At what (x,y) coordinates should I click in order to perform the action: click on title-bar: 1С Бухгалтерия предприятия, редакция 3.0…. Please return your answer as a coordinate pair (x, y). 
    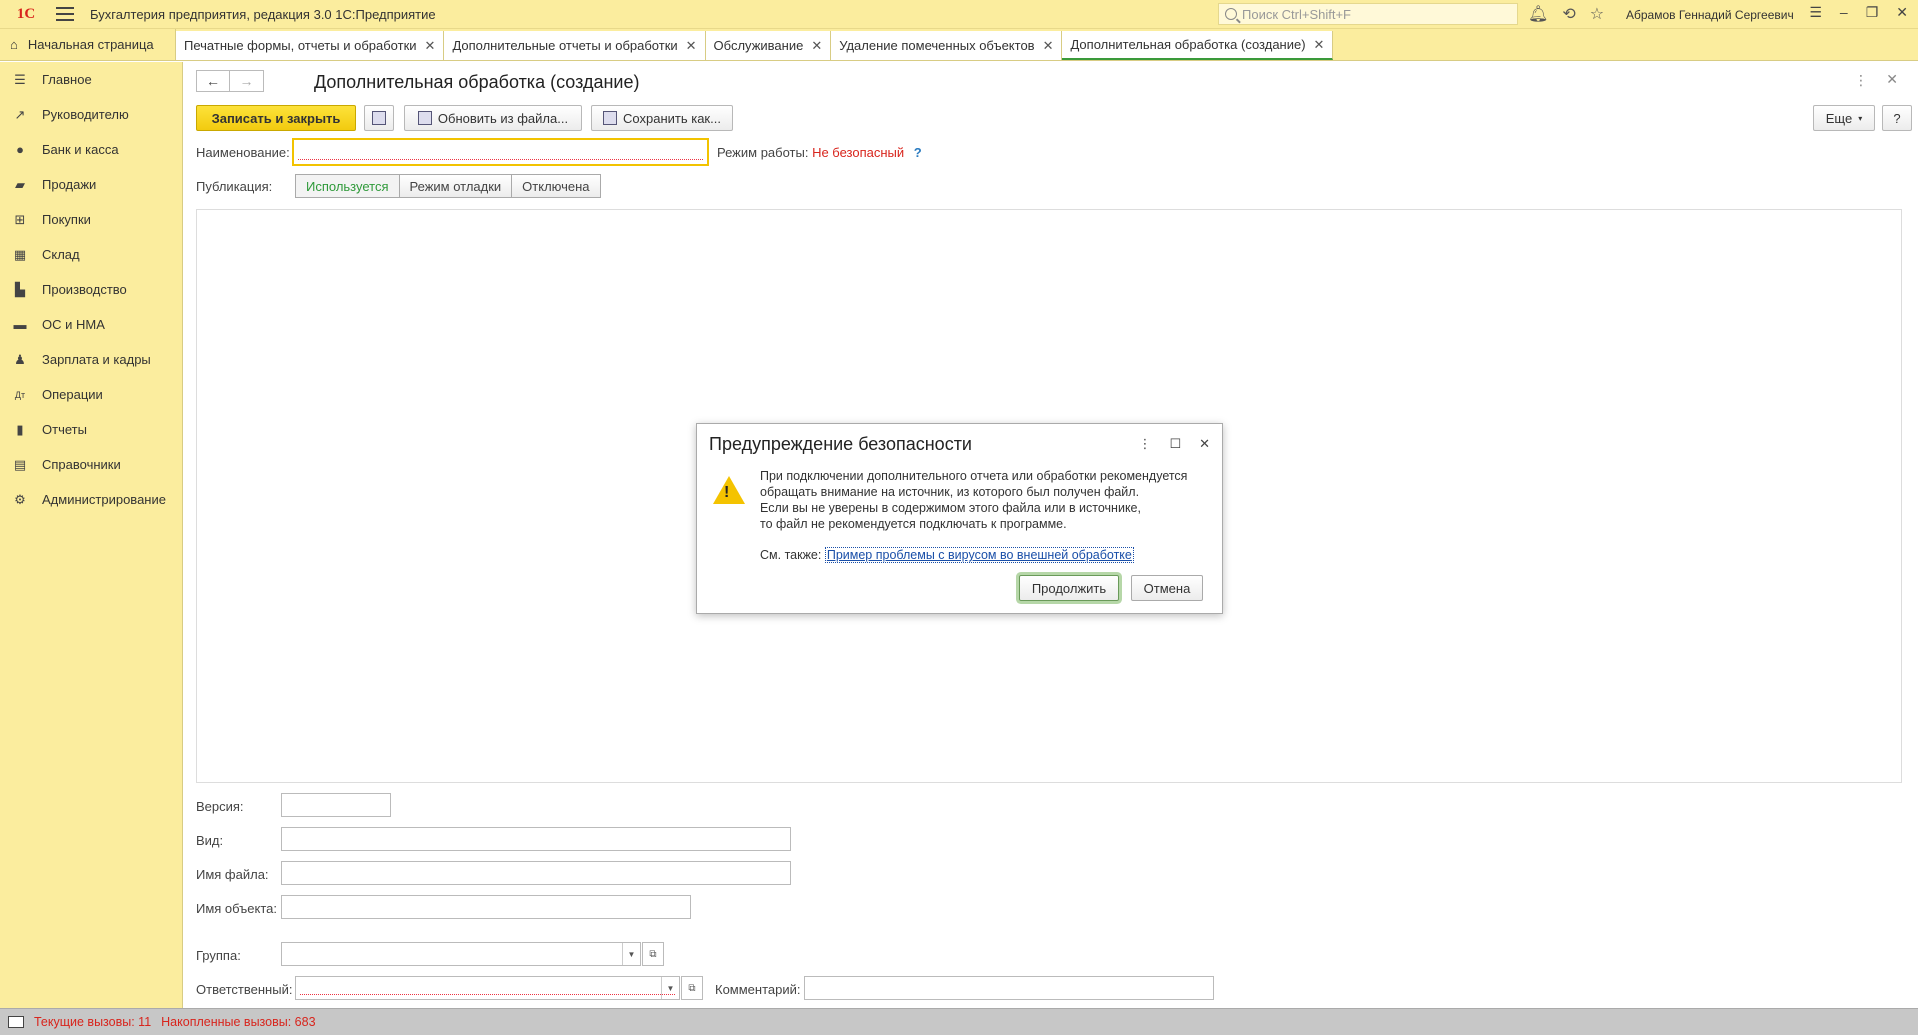
    Looking at the image, I should click on (959, 14).